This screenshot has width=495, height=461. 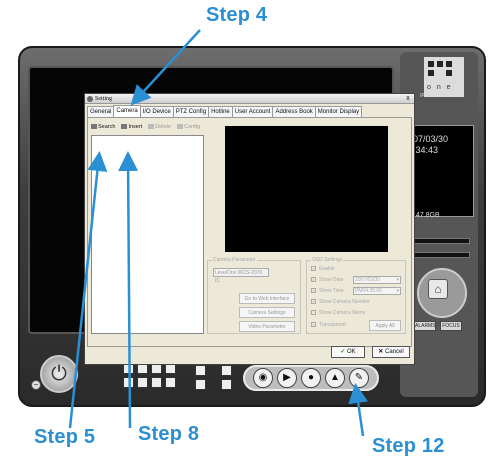 I want to click on step5-arrow, so click(x=88, y=290).